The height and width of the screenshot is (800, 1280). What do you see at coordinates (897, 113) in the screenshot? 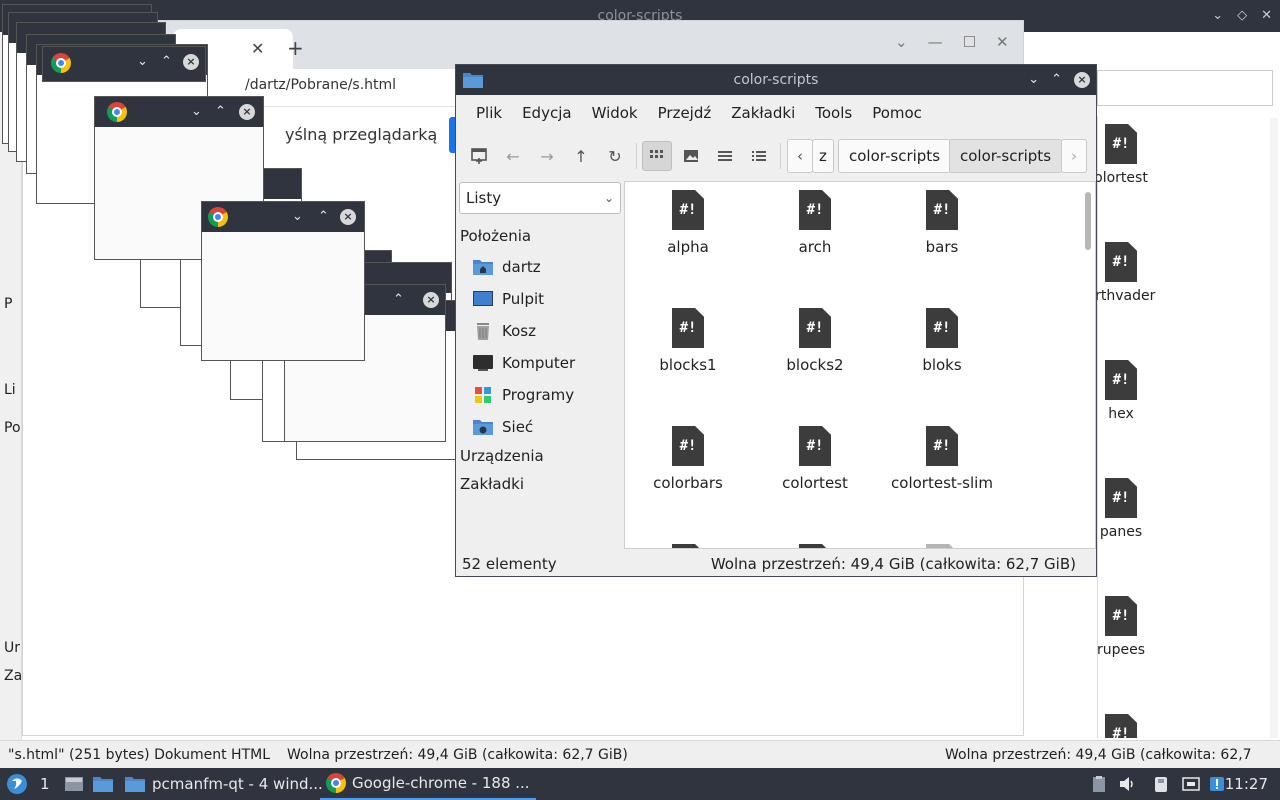
I see `menu-pomoc: Pomoc` at bounding box center [897, 113].